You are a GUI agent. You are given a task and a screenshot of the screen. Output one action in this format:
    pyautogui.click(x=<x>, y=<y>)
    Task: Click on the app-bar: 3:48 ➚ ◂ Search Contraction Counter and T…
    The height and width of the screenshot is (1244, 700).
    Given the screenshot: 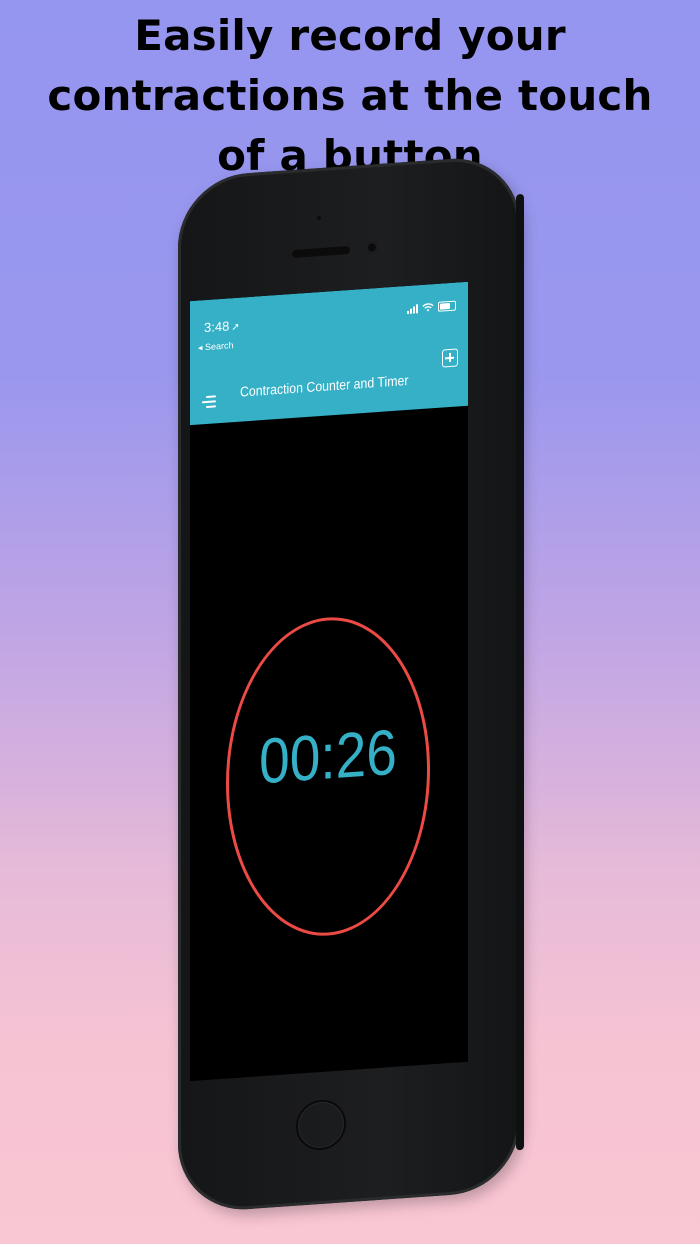 What is the action you would take?
    pyautogui.click(x=329, y=353)
    